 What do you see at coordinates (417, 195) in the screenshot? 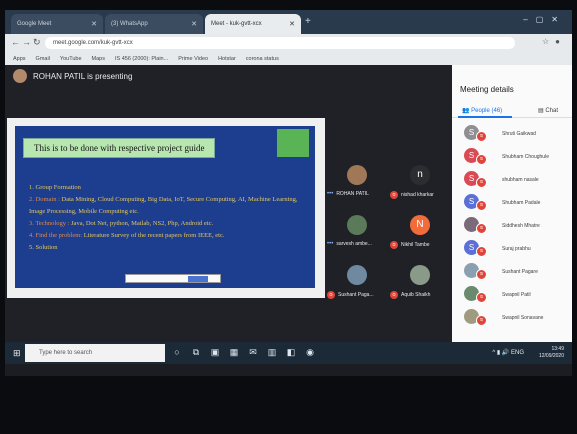
I see `participant-name: nishad kharkar` at bounding box center [417, 195].